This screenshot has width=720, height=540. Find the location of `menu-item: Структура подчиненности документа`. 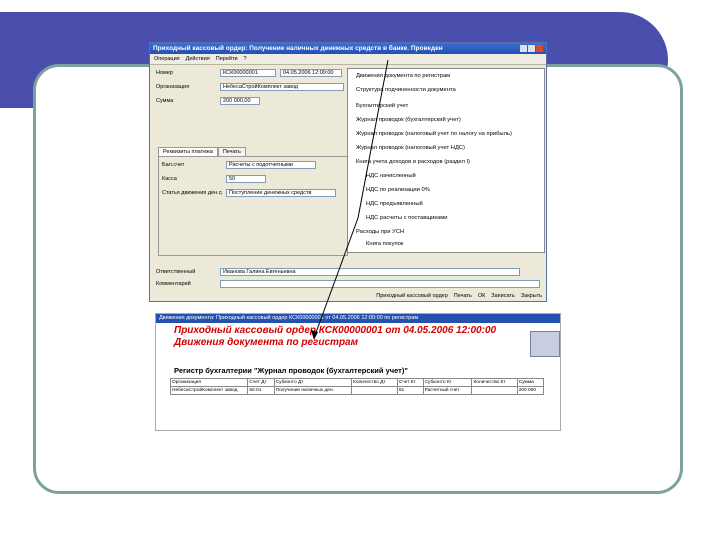

menu-item: Структура подчиненности документа is located at coordinates (406, 90).